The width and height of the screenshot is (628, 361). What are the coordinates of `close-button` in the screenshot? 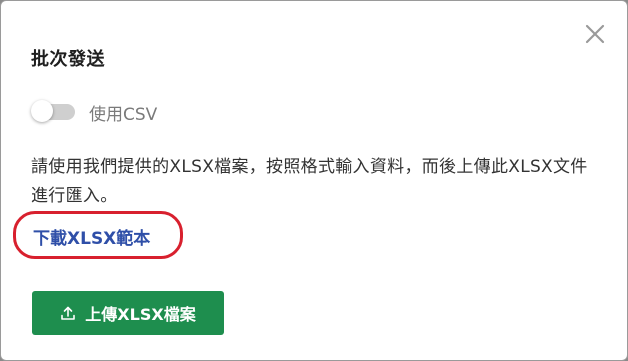 It's located at (595, 34).